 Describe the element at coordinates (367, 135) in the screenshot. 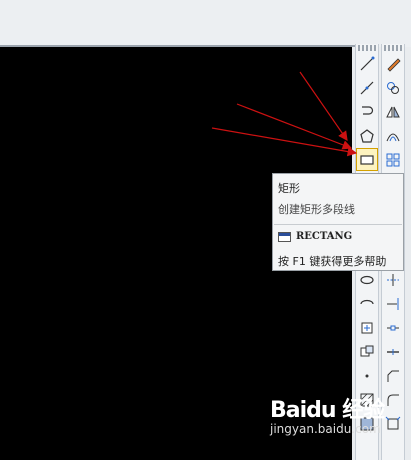

I see `polygon-icon` at that location.